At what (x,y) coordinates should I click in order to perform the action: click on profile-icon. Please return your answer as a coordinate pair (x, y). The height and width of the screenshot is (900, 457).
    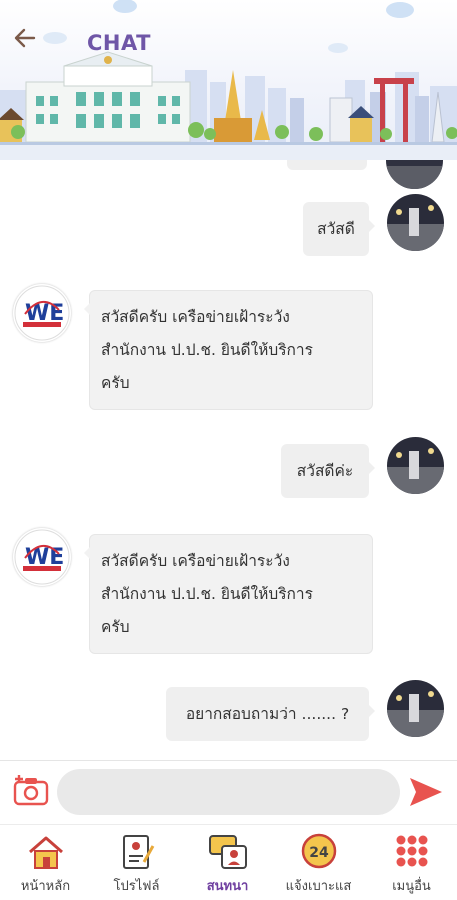
    Looking at the image, I should click on (139, 852).